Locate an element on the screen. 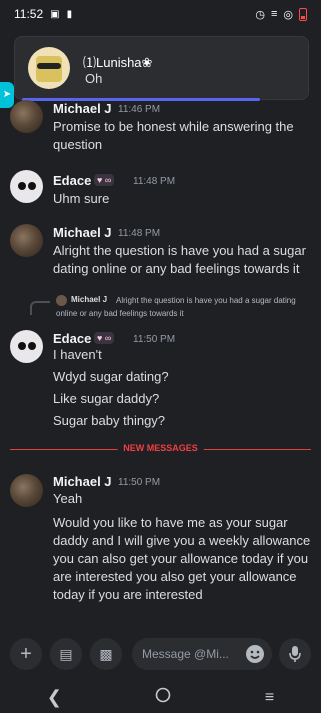  gift-button: ▩ is located at coordinates (106, 654).